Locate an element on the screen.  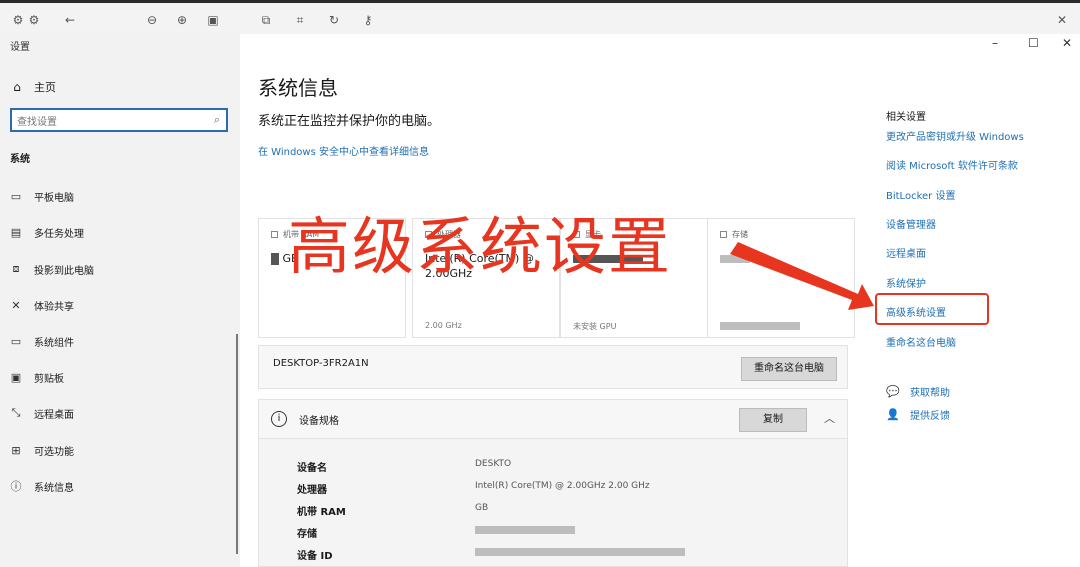
annotation-arrow is located at coordinates (802, 276).